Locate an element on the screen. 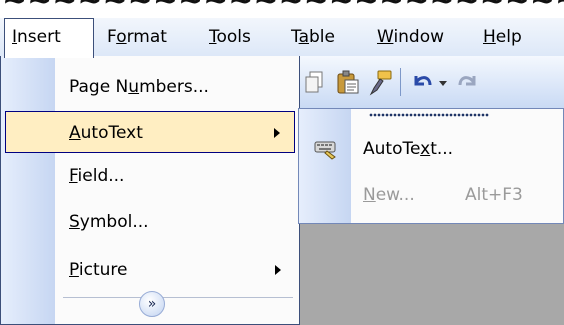  menu-item-label: Page N is located at coordinates (99, 87).